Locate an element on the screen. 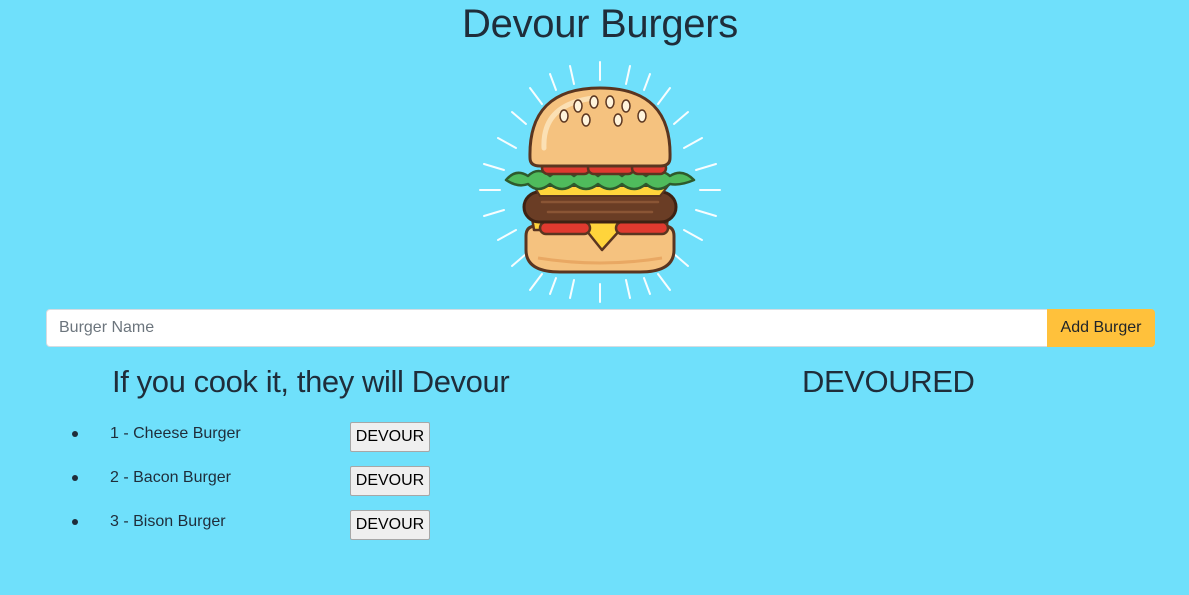  burger-label: 1 - Cheese Burger is located at coordinates (175, 433).